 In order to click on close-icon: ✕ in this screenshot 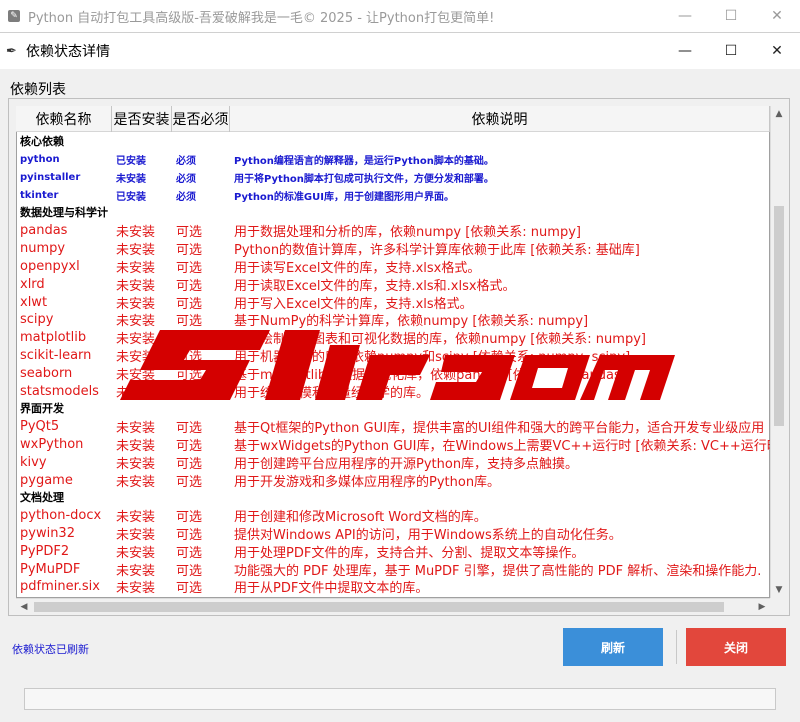, I will do `click(777, 16)`.